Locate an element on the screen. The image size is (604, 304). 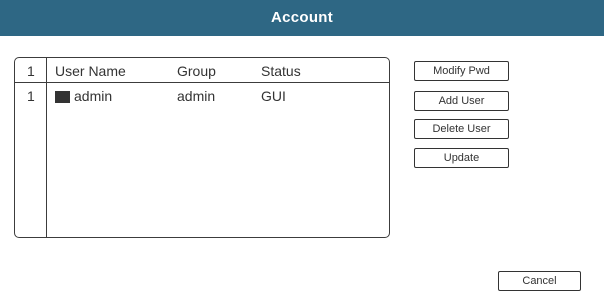
header-user-name: User Name is located at coordinates (90, 71).